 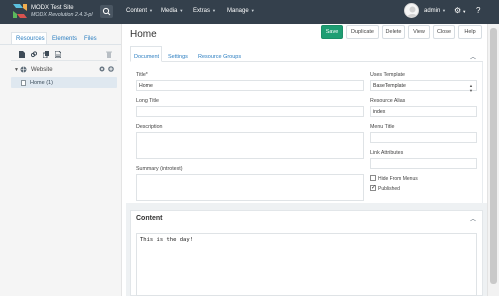 I want to click on modx-logo-icon, so click(x=20, y=11).